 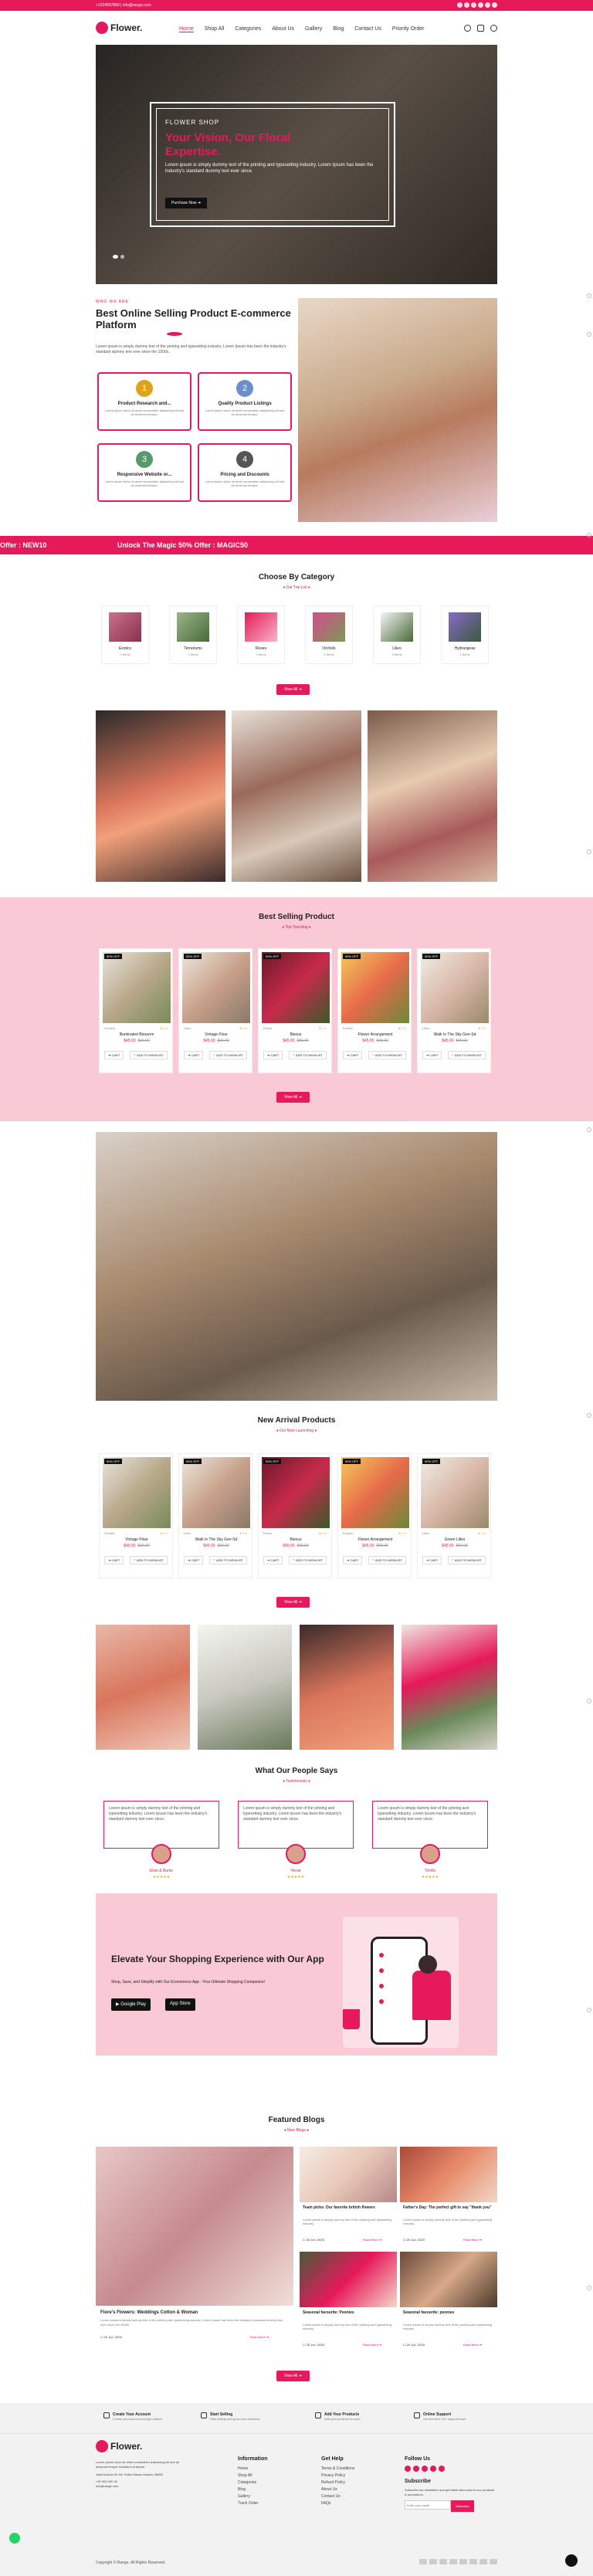 What do you see at coordinates (337, 2503) in the screenshot?
I see `footer-link: FAQs` at bounding box center [337, 2503].